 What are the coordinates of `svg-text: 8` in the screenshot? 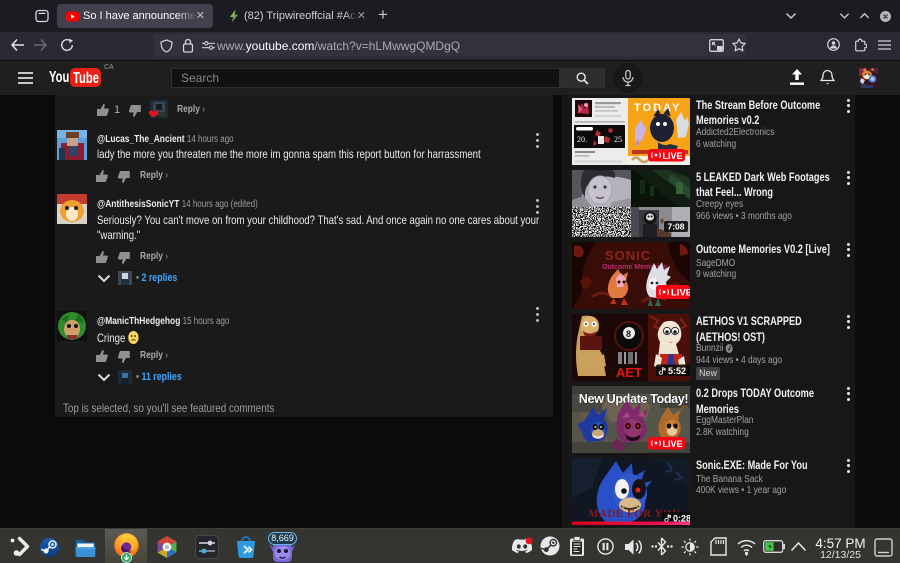 It's located at (628, 334).